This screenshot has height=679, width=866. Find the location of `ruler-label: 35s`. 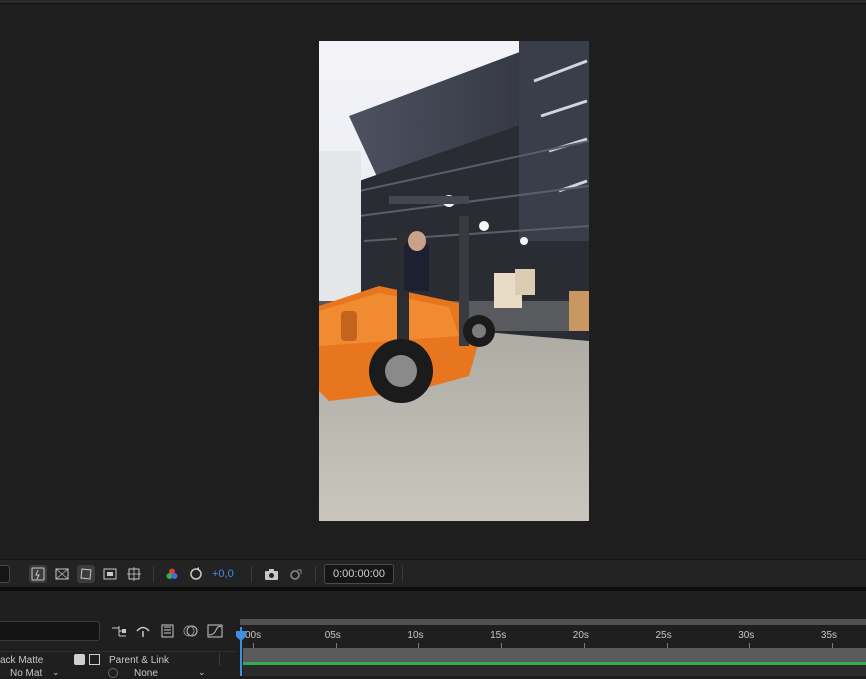

ruler-label: 35s is located at coordinates (829, 635).